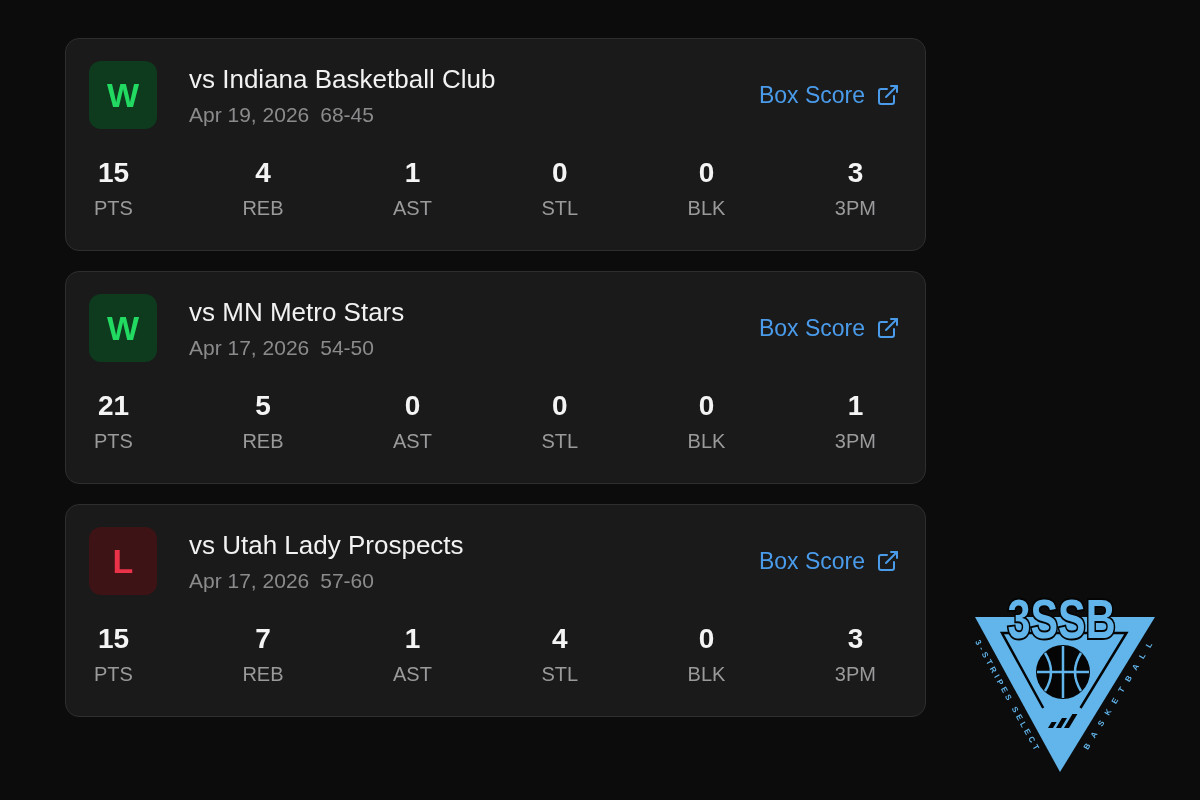 This screenshot has height=800, width=1200. Describe the element at coordinates (297, 312) in the screenshot. I see `opponent-title: vs MN Metro Stars` at that location.